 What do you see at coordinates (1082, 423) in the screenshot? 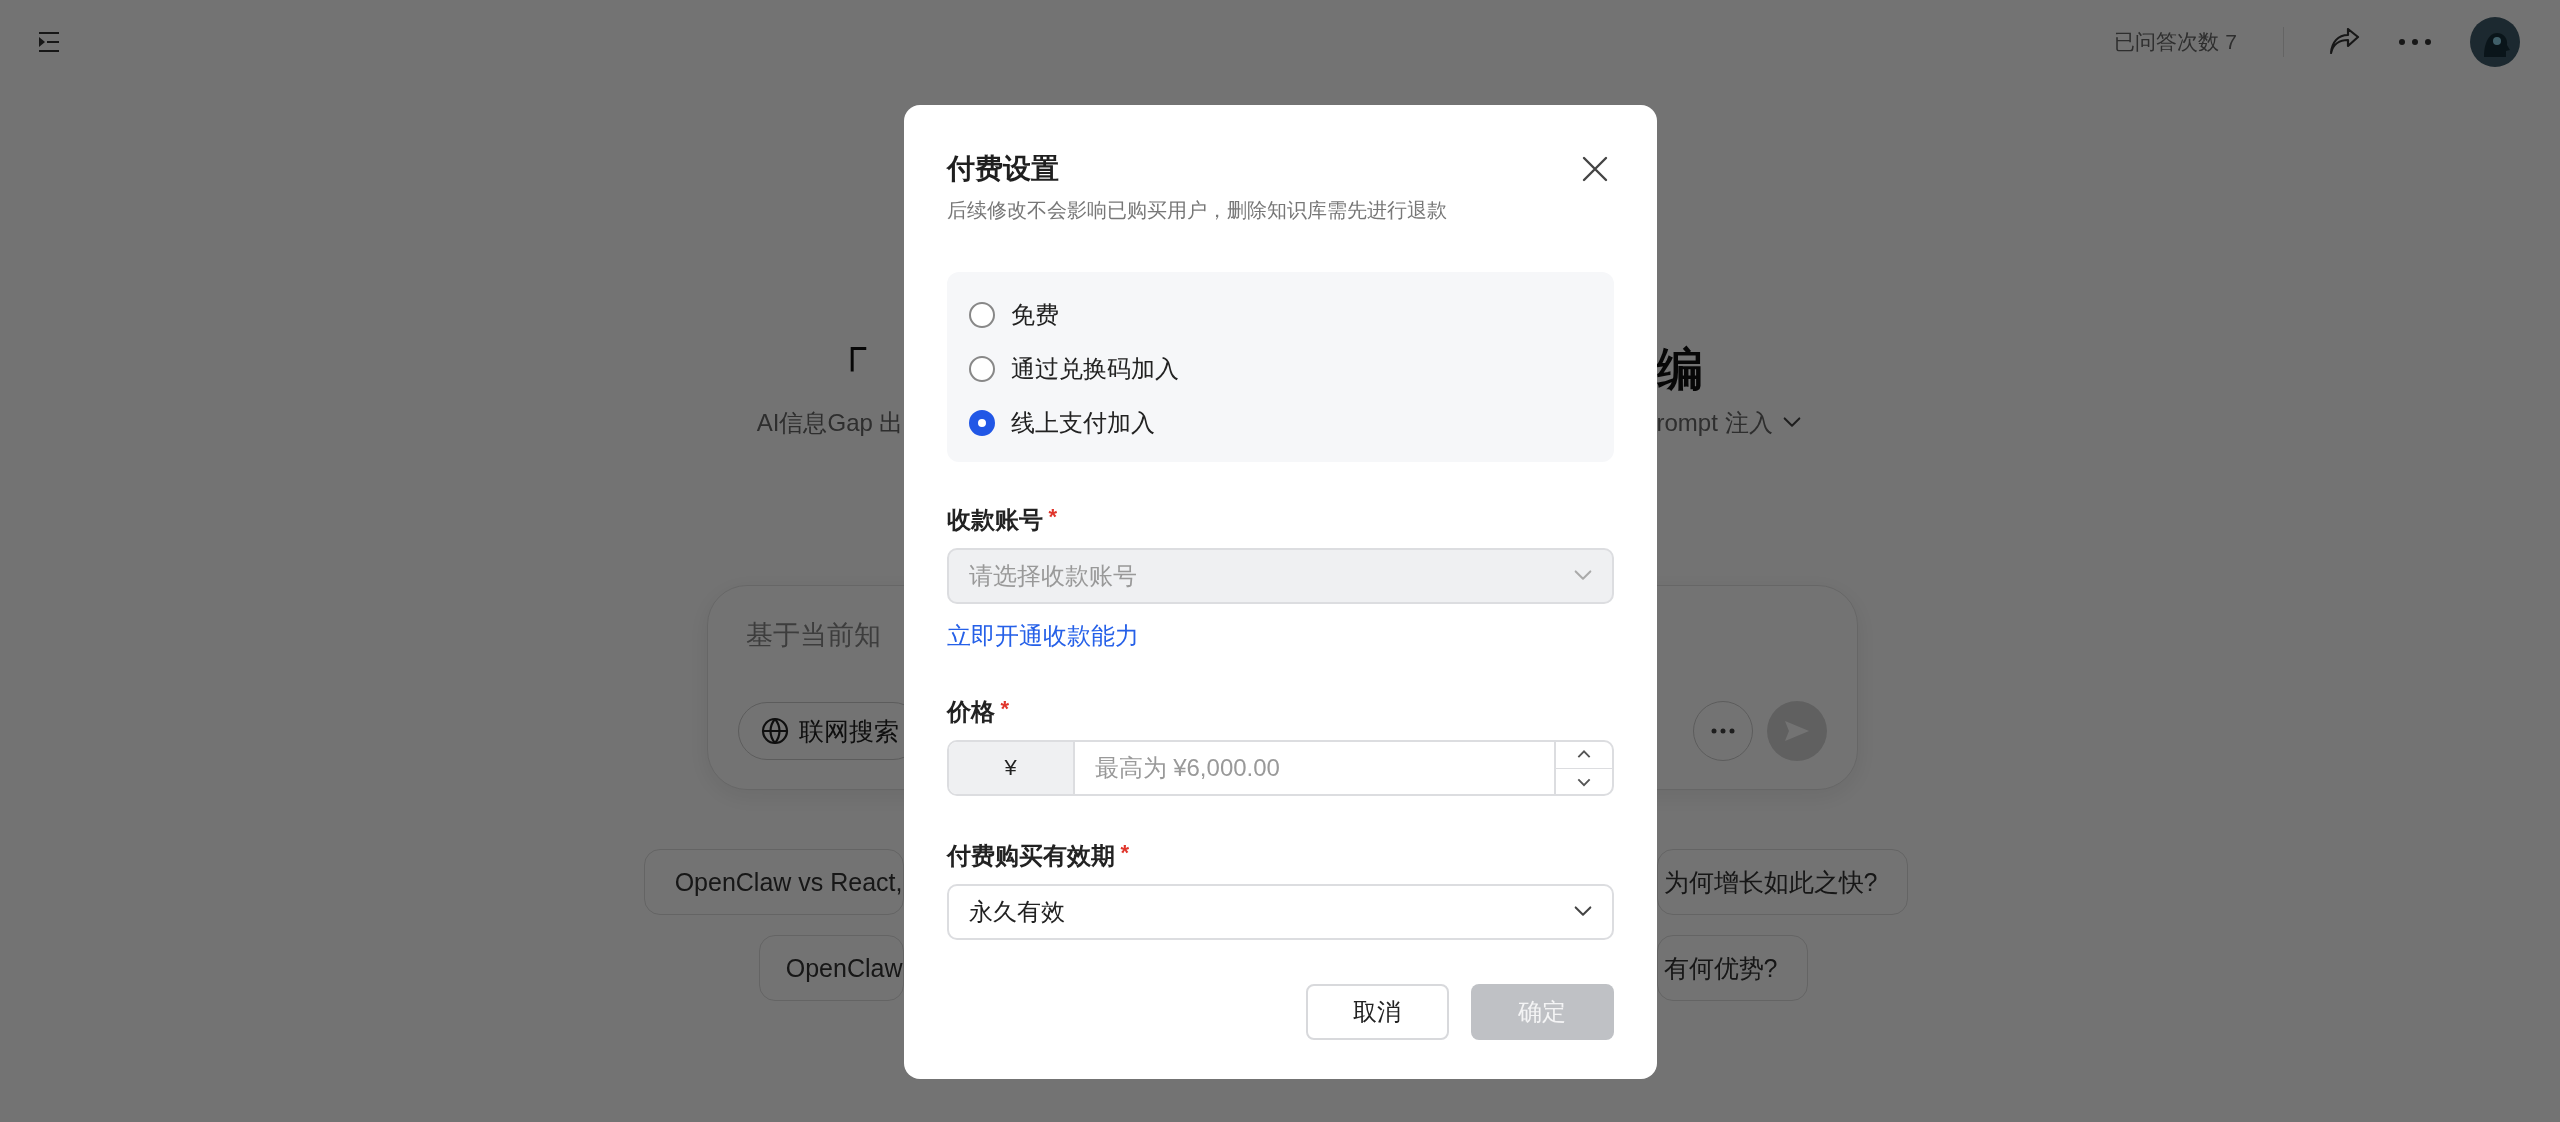
I see `option-label: 线上支付加入` at bounding box center [1082, 423].